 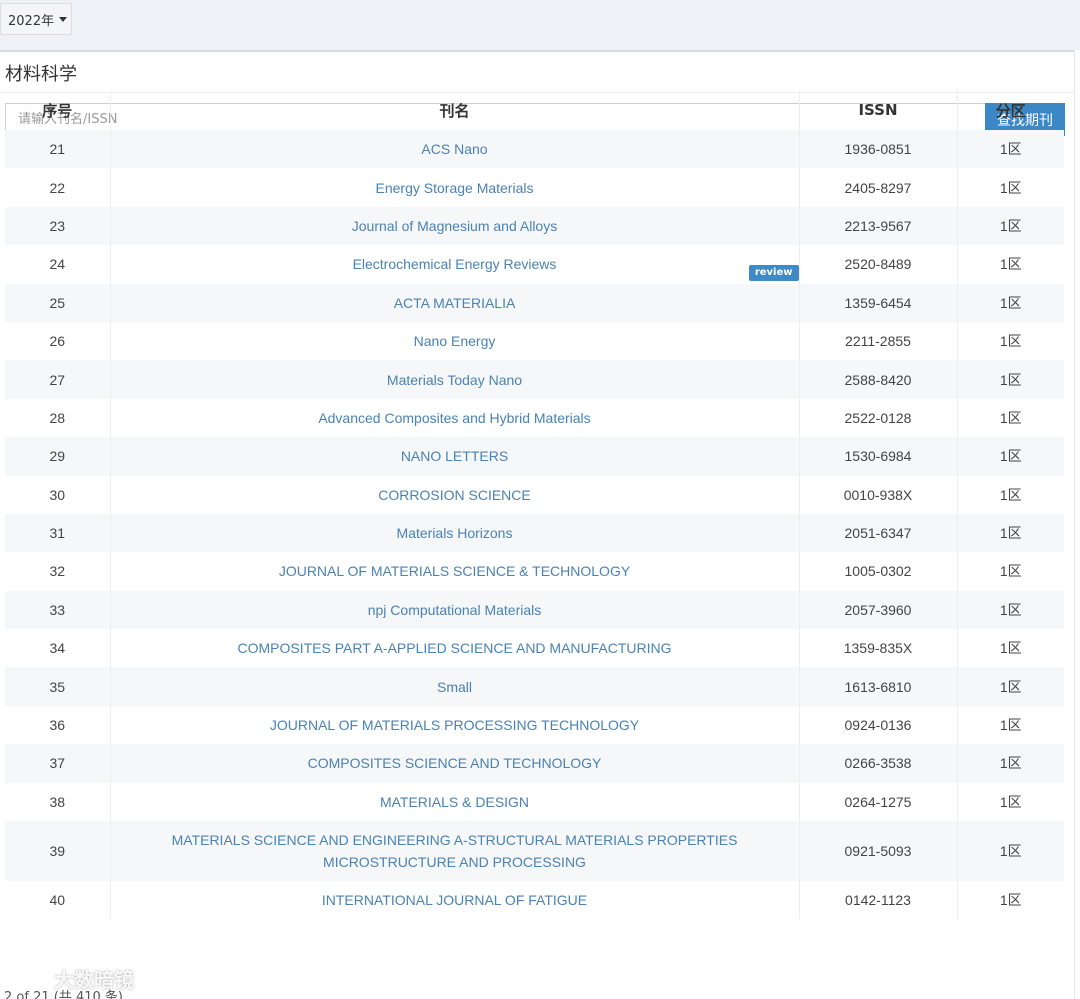 I want to click on row-no: 37, so click(x=58, y=763).